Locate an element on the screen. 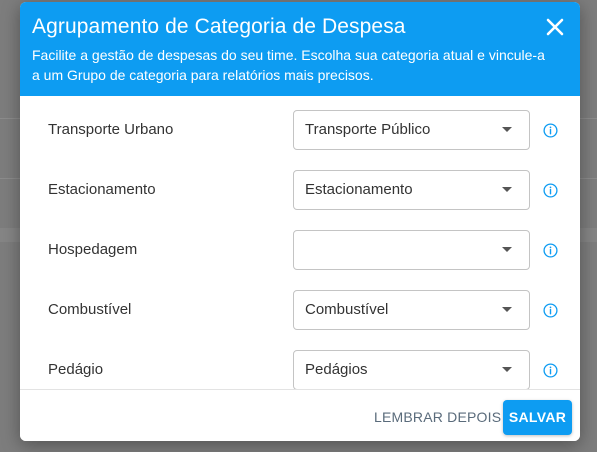 This screenshot has width=597, height=452. category-label: Hospedagem is located at coordinates (93, 249).